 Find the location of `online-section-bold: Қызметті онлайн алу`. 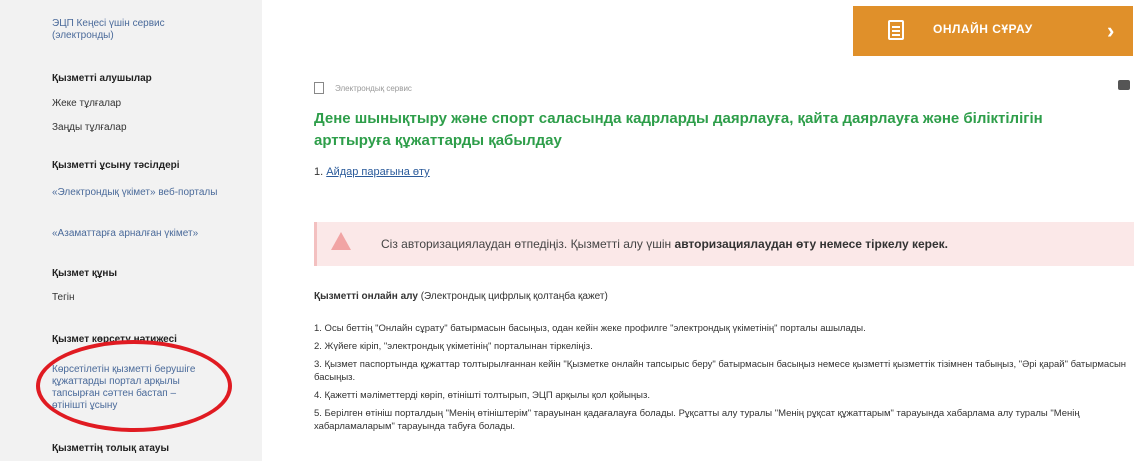

online-section-bold: Қызметті онлайн алу is located at coordinates (366, 296).